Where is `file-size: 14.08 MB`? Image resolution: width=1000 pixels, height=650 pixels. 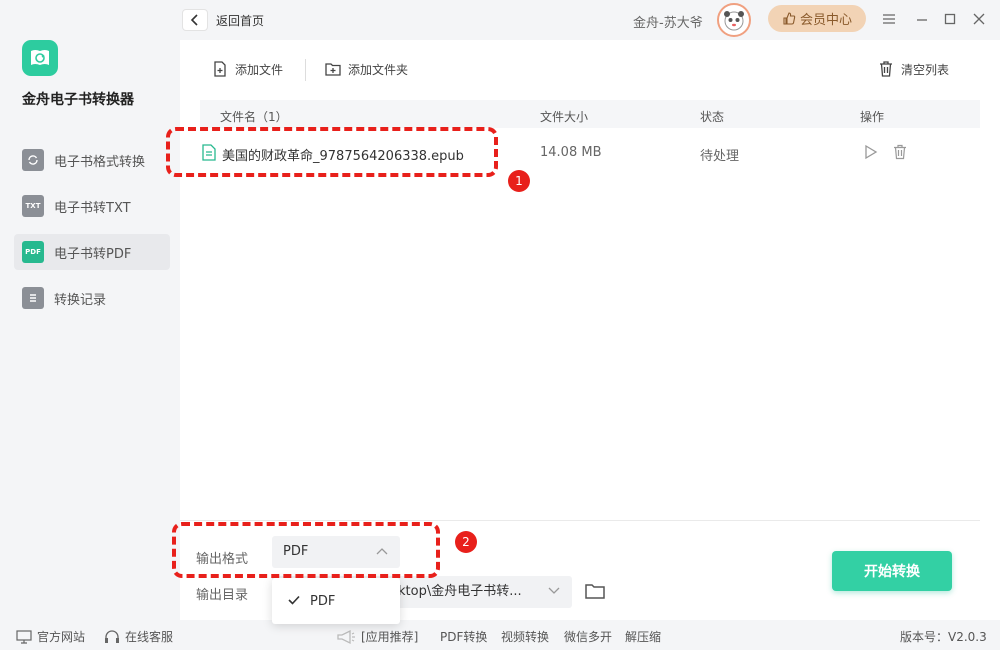
file-size: 14.08 MB is located at coordinates (571, 152).